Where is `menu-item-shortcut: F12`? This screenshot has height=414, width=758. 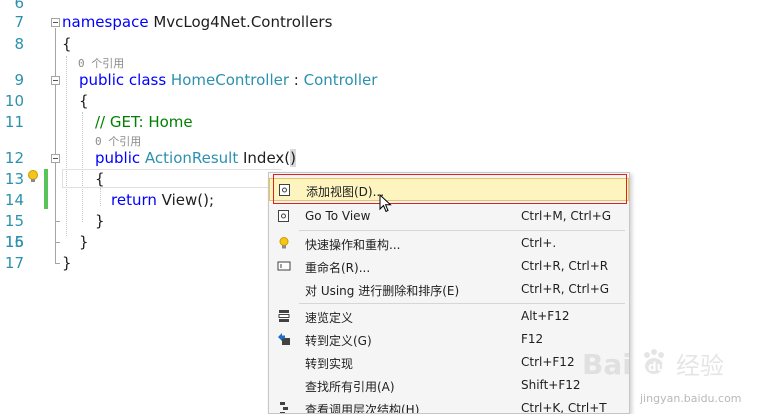
menu-item-shortcut: F12 is located at coordinates (532, 339).